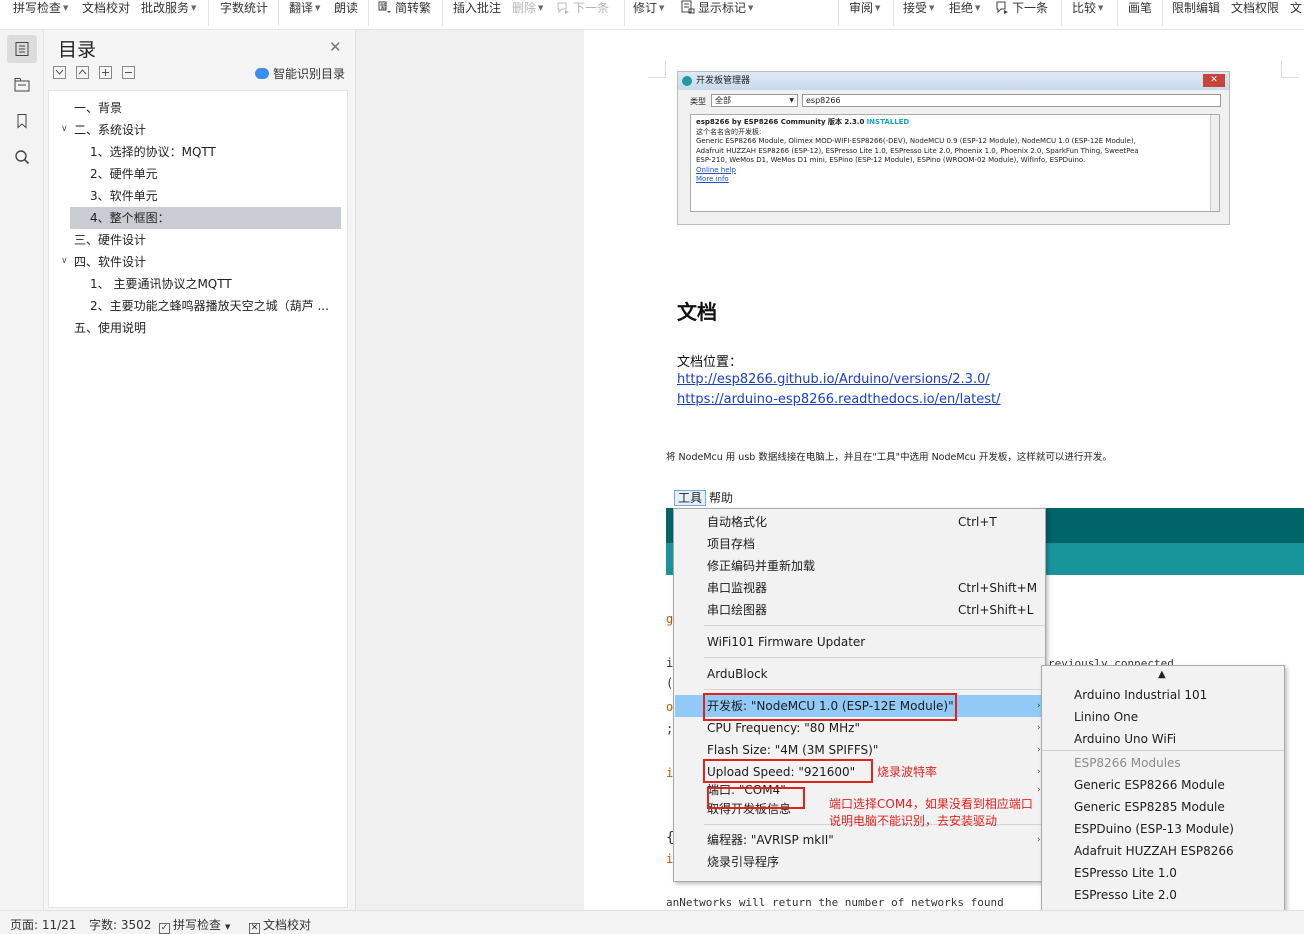 Image resolution: width=1304 pixels, height=934 pixels. I want to click on status-proofread: ✕ 文档校对, so click(280, 925).